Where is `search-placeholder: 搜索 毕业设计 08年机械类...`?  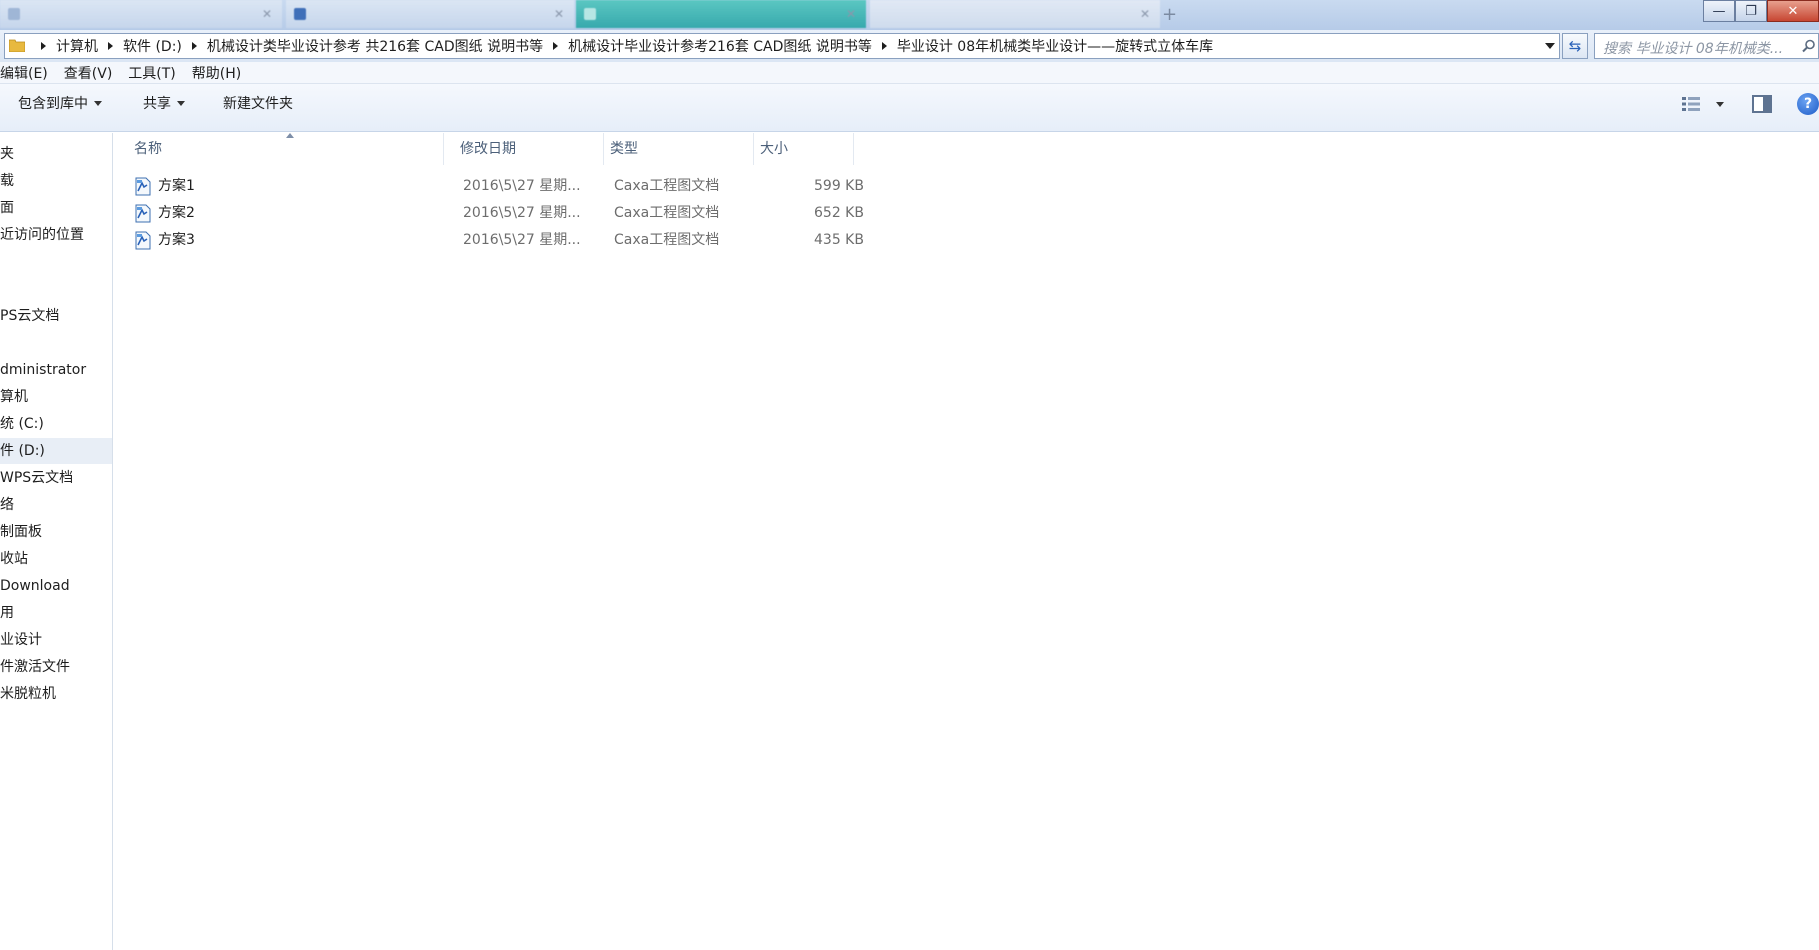
search-placeholder: 搜索 毕业设计 08年机械类... is located at coordinates (1693, 49).